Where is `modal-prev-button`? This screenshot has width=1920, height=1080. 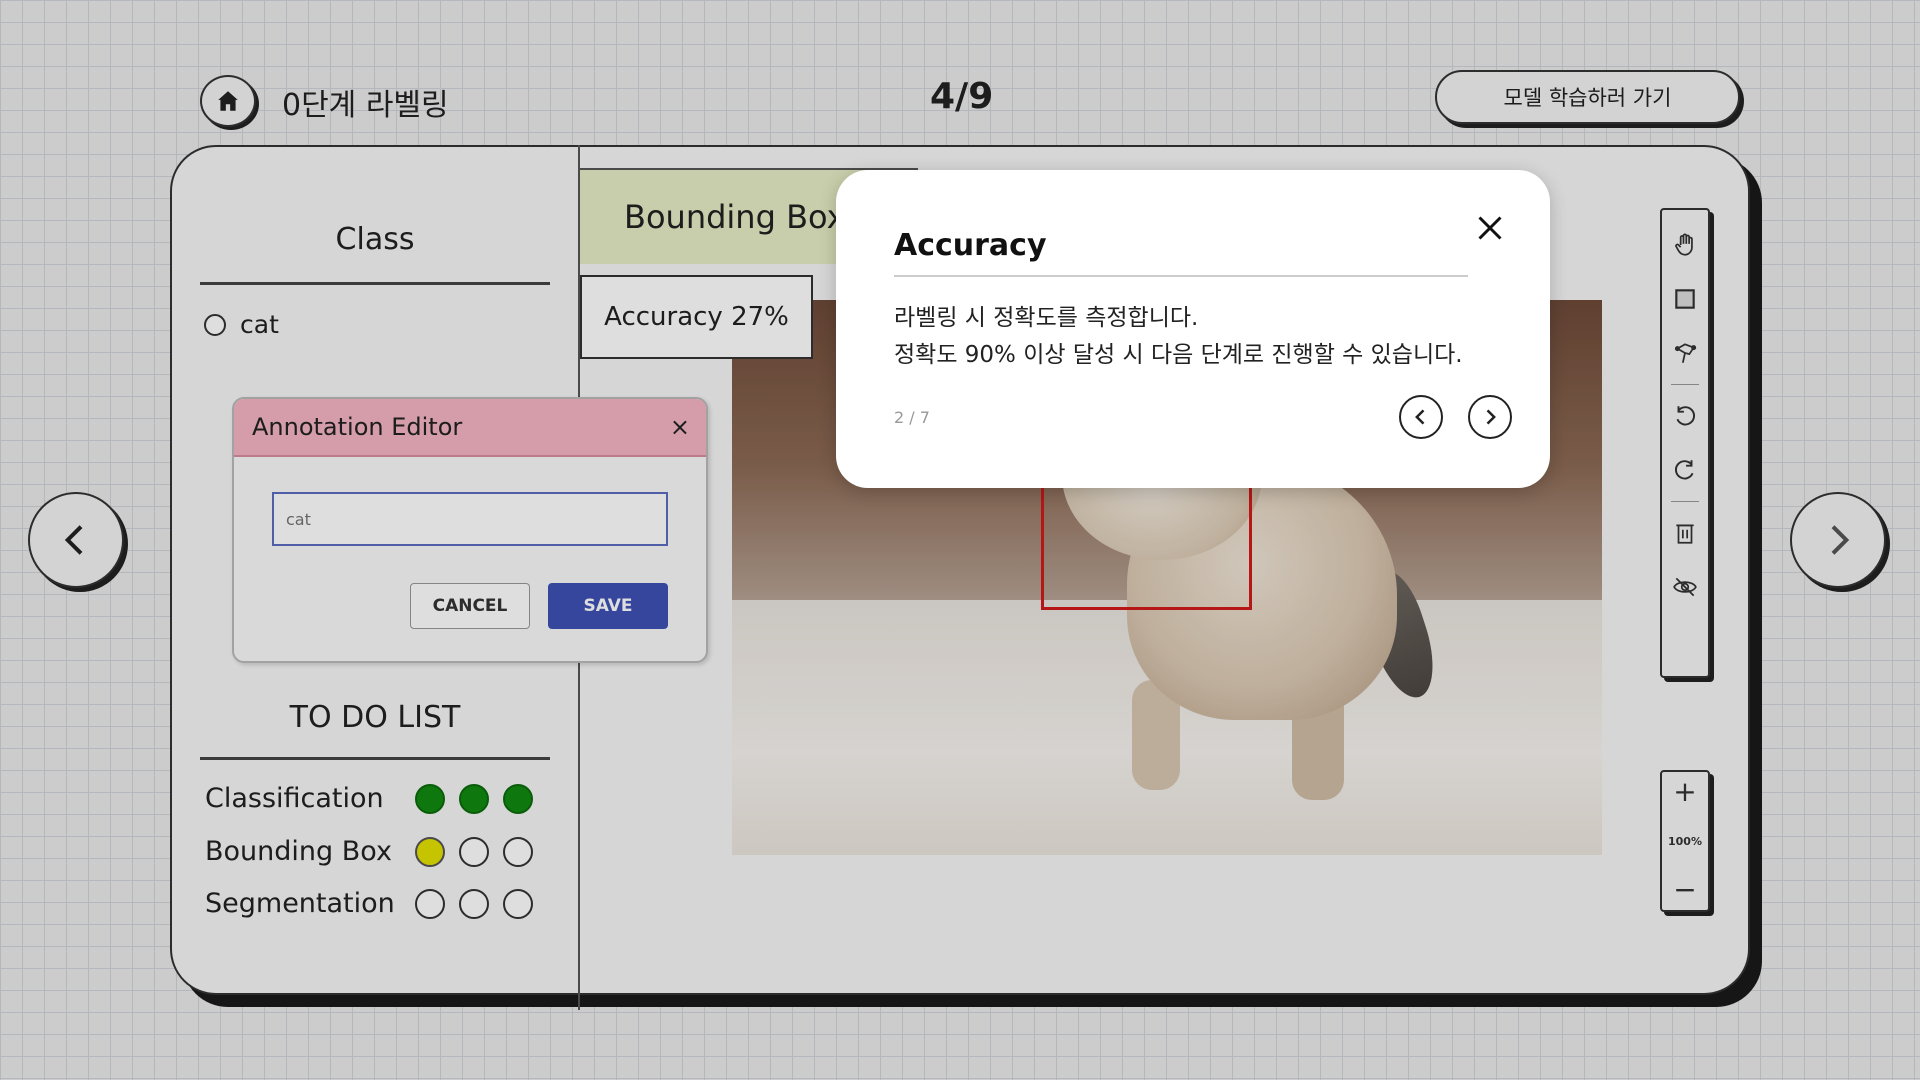
modal-prev-button is located at coordinates (1421, 417).